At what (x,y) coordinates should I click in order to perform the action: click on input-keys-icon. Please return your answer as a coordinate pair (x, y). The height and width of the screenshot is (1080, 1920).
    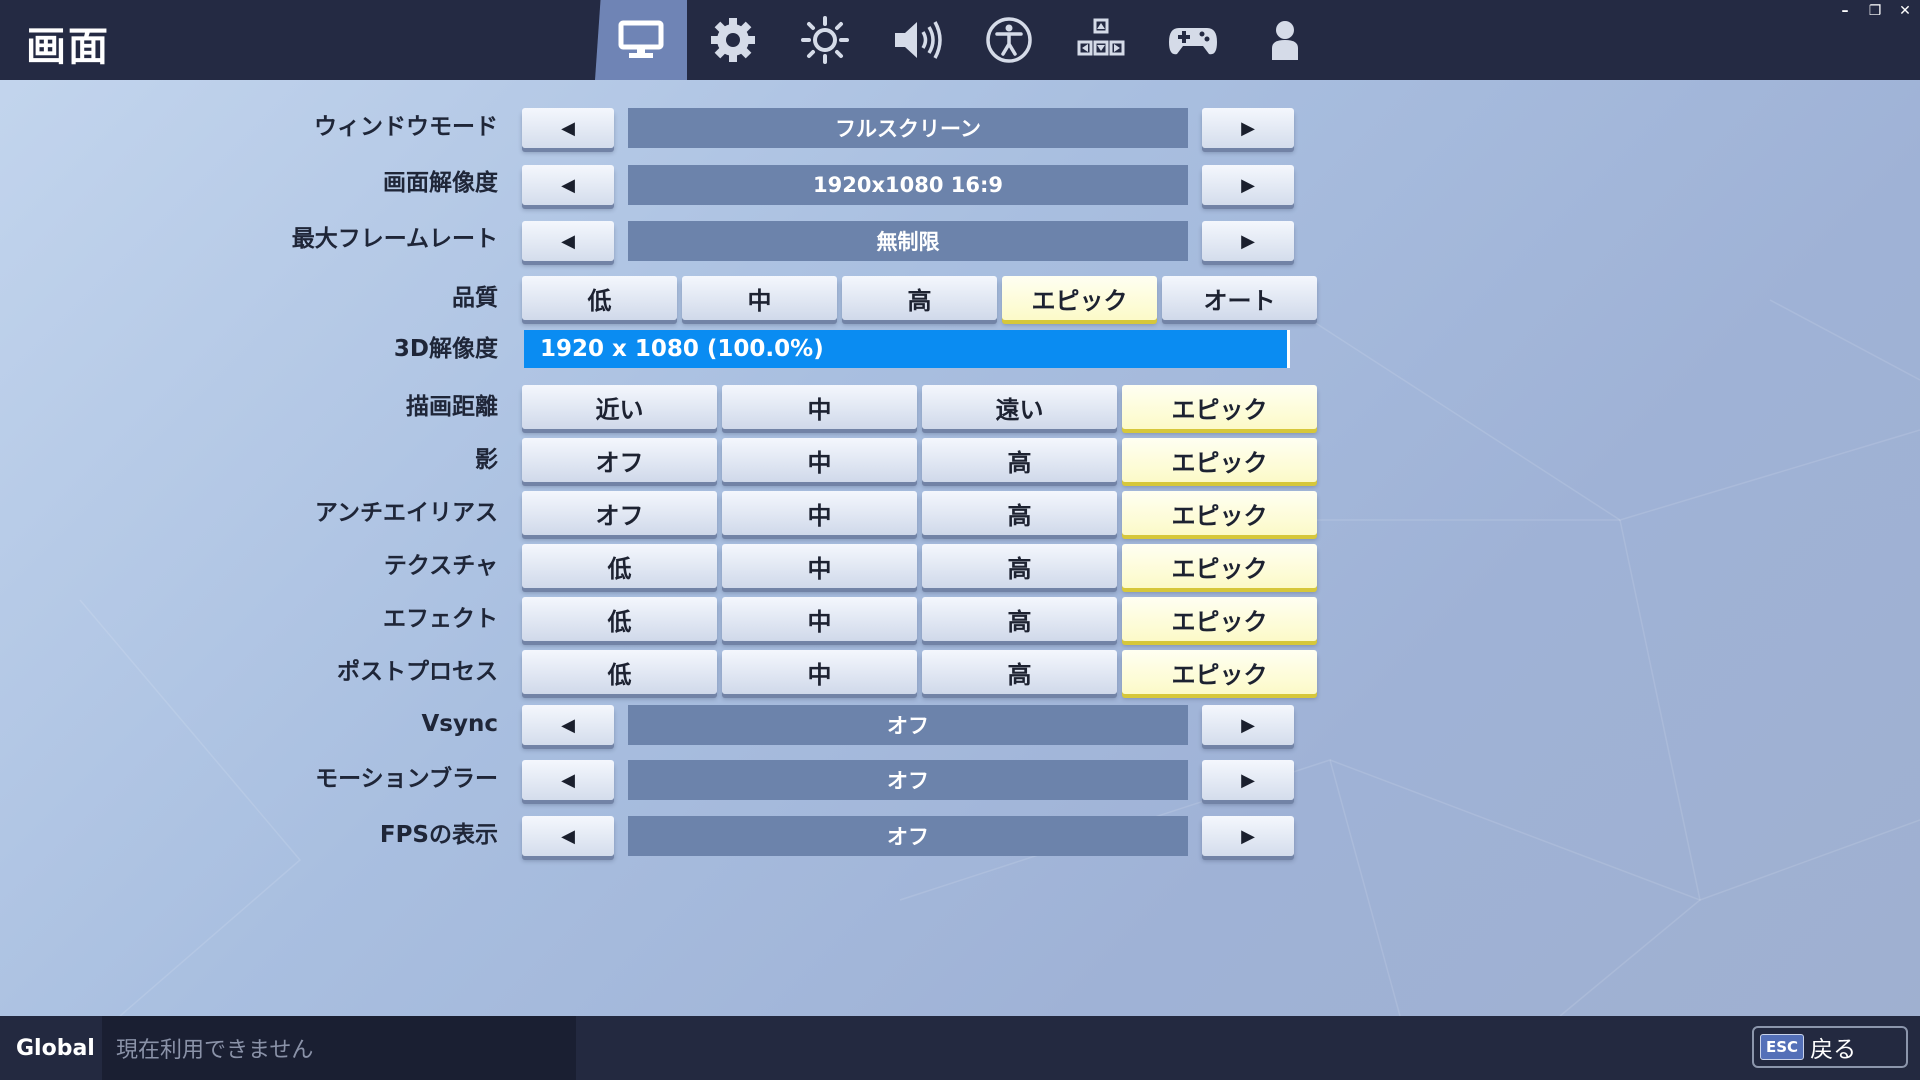
    Looking at the image, I should click on (1101, 37).